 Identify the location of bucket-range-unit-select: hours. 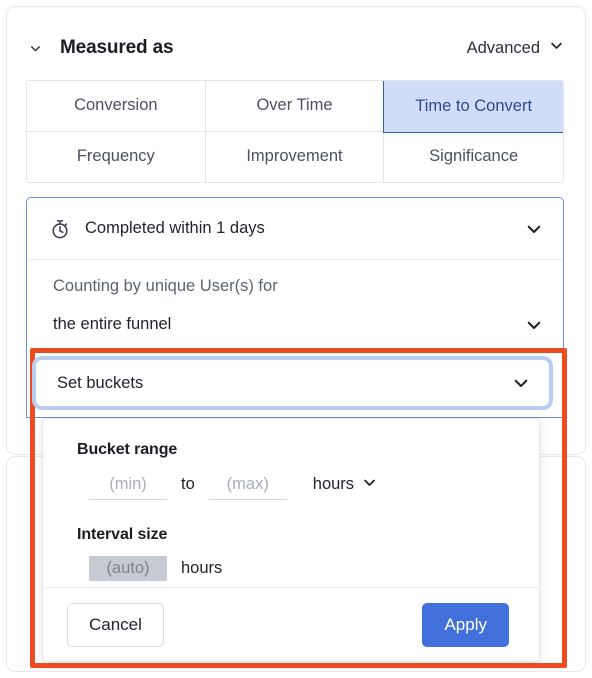
(345, 485).